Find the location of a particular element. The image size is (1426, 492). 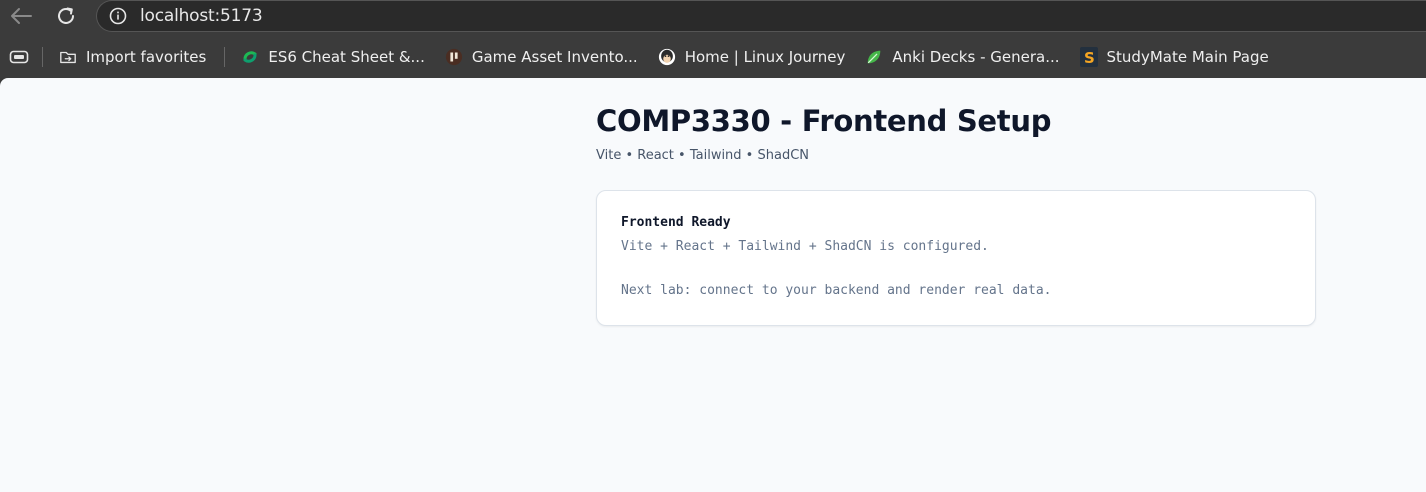

tab-actions-icon is located at coordinates (19, 57).